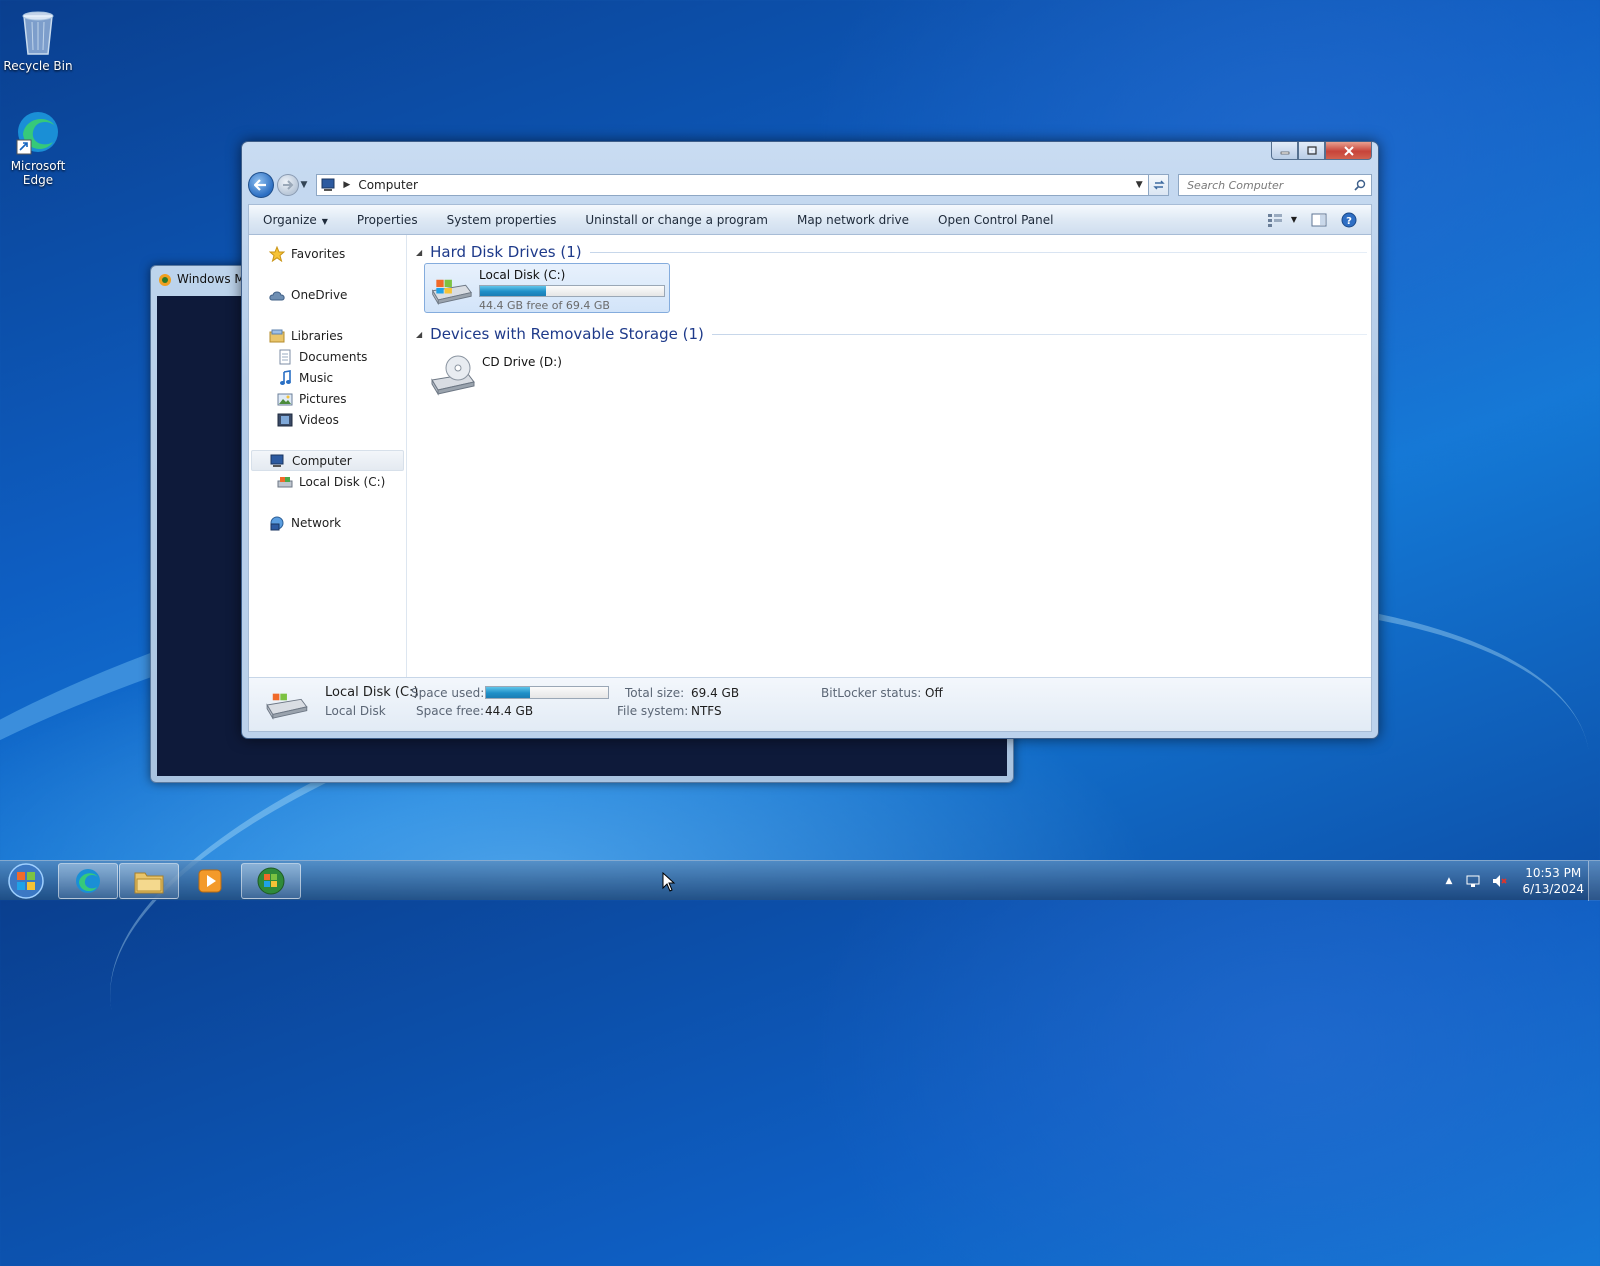 The height and width of the screenshot is (1266, 1600). I want to click on space-free-value: 44.4 GB, so click(509, 711).